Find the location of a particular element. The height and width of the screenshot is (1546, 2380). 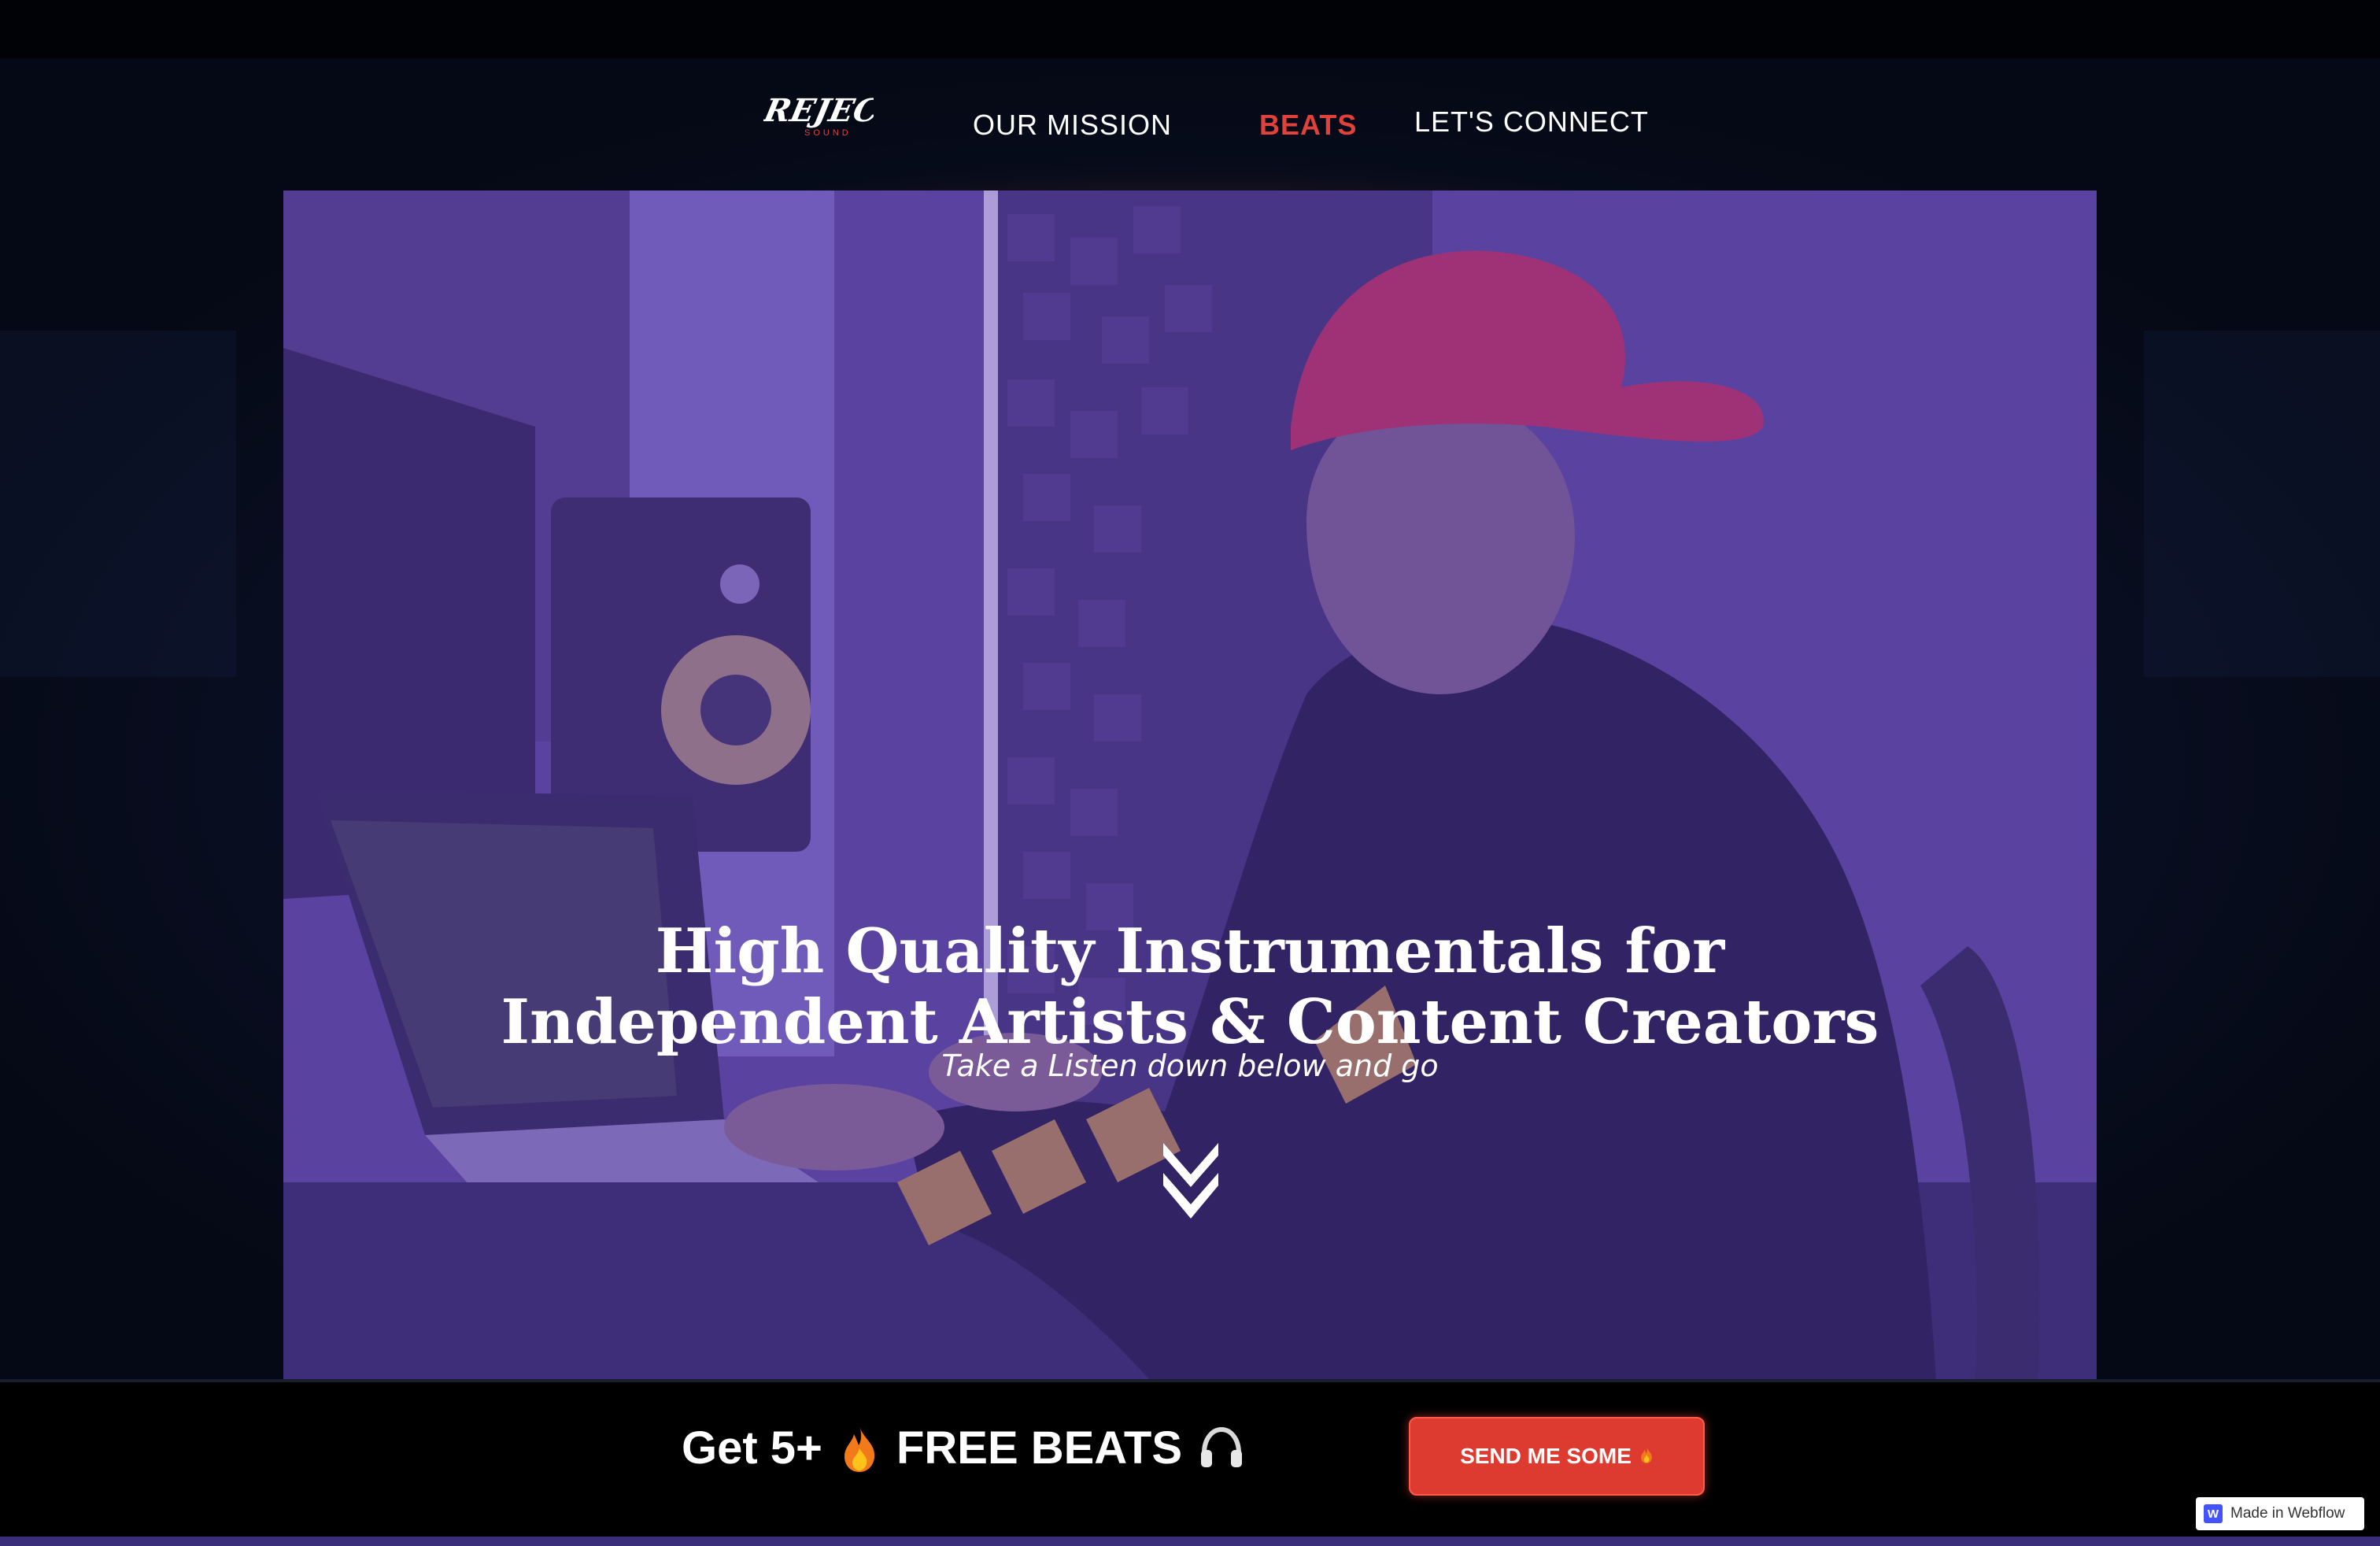

chevron-double-down-icon is located at coordinates (1190, 1181).